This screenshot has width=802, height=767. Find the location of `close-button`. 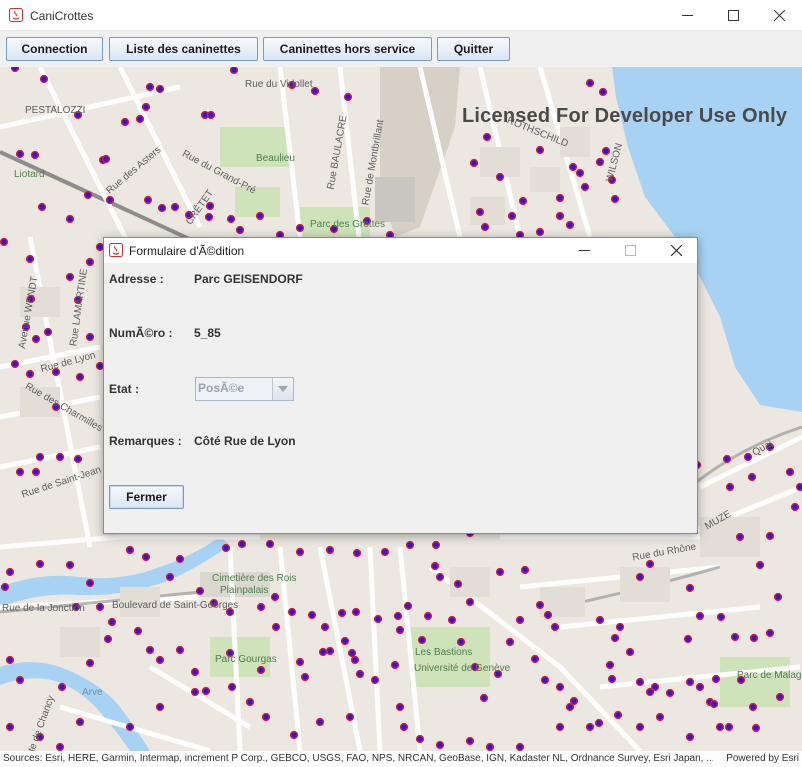

close-button is located at coordinates (779, 15).